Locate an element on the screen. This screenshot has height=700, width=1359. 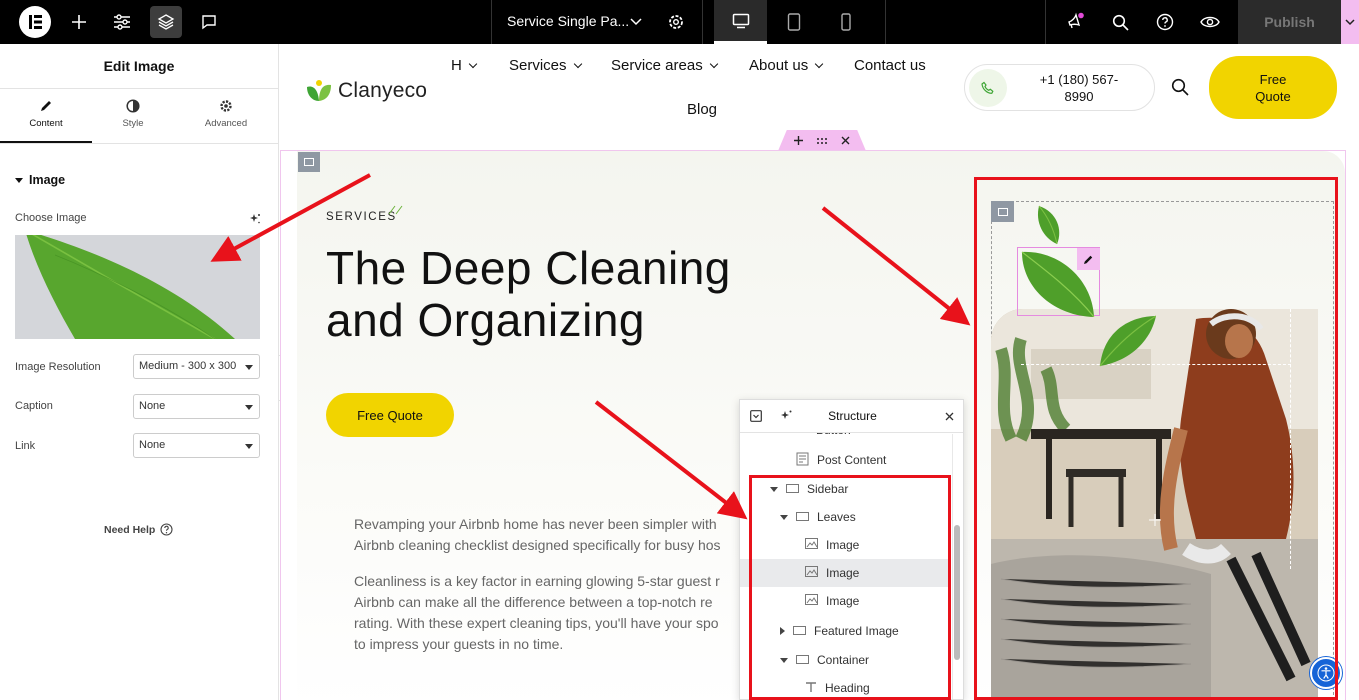
close-icon is located at coordinates (949, 416).